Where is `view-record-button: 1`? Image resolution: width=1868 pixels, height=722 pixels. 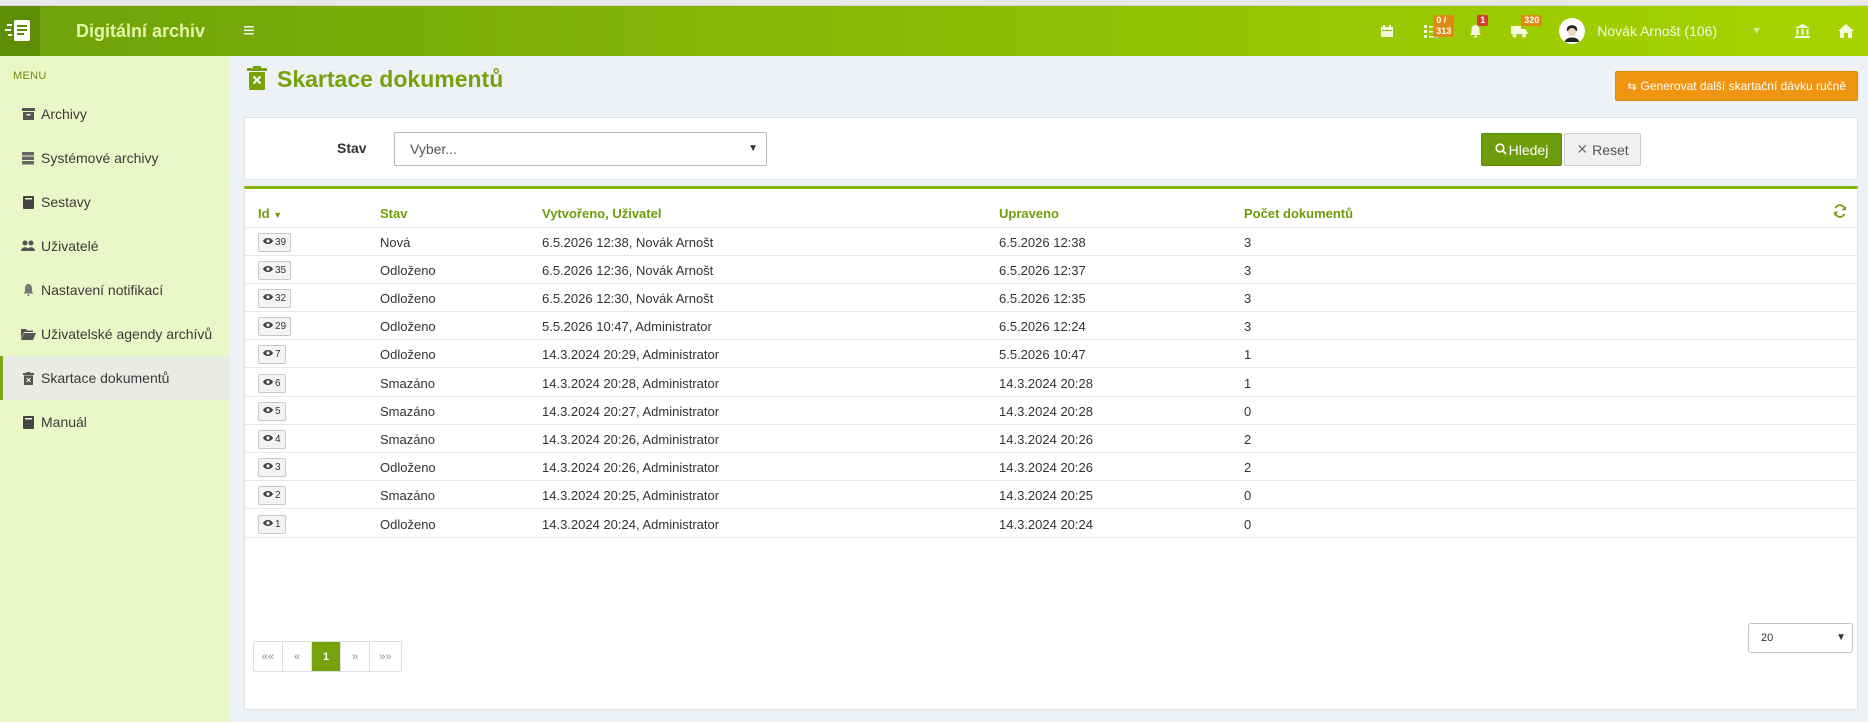
view-record-button: 1 is located at coordinates (272, 524).